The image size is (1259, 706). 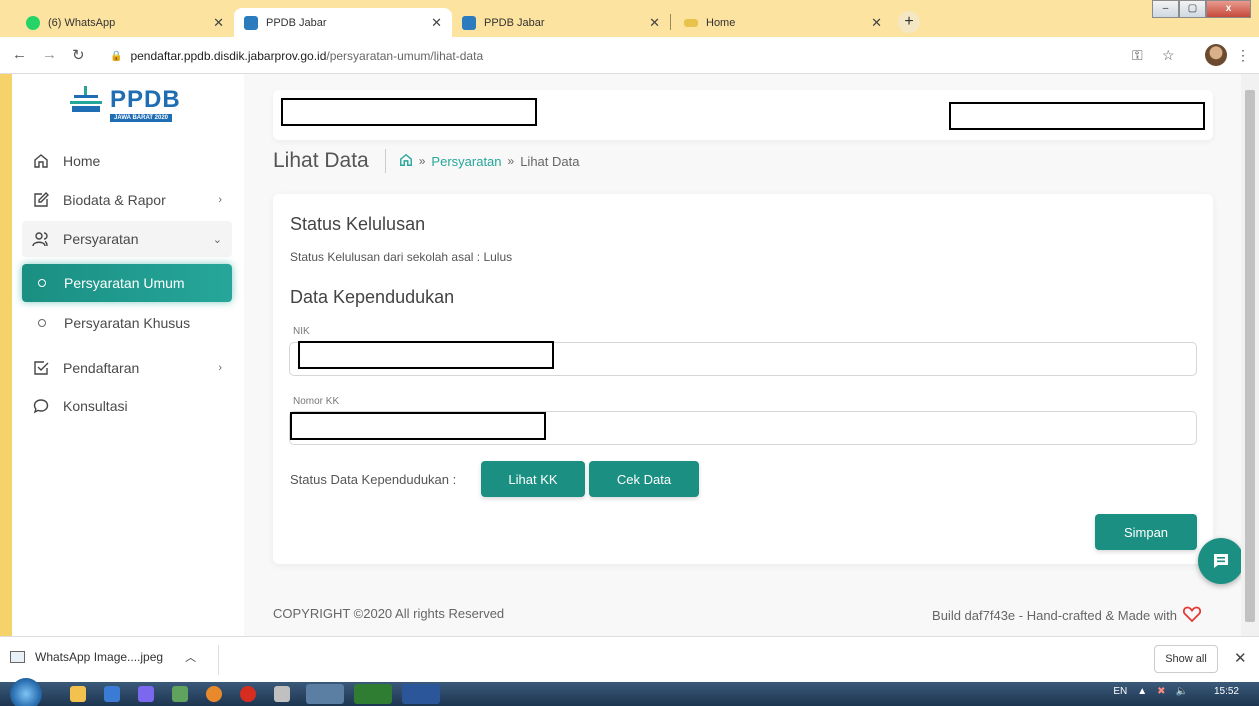 I want to click on new-tab-button: +, so click(x=909, y=22).